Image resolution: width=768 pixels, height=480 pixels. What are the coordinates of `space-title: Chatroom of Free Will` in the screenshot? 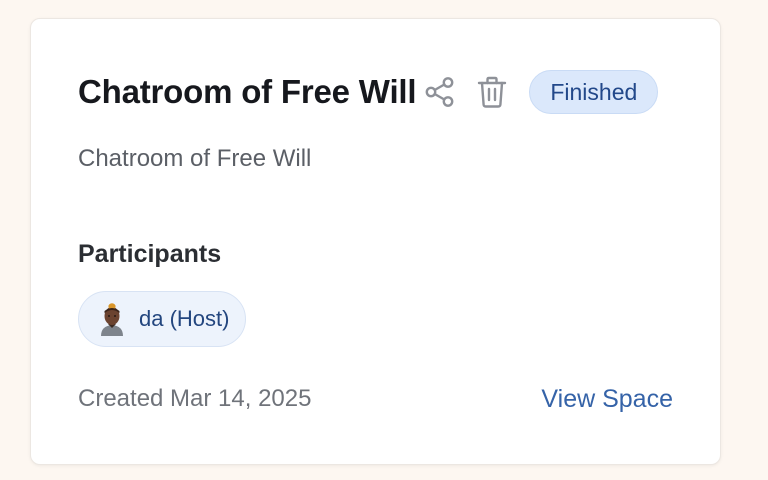 It's located at (247, 91).